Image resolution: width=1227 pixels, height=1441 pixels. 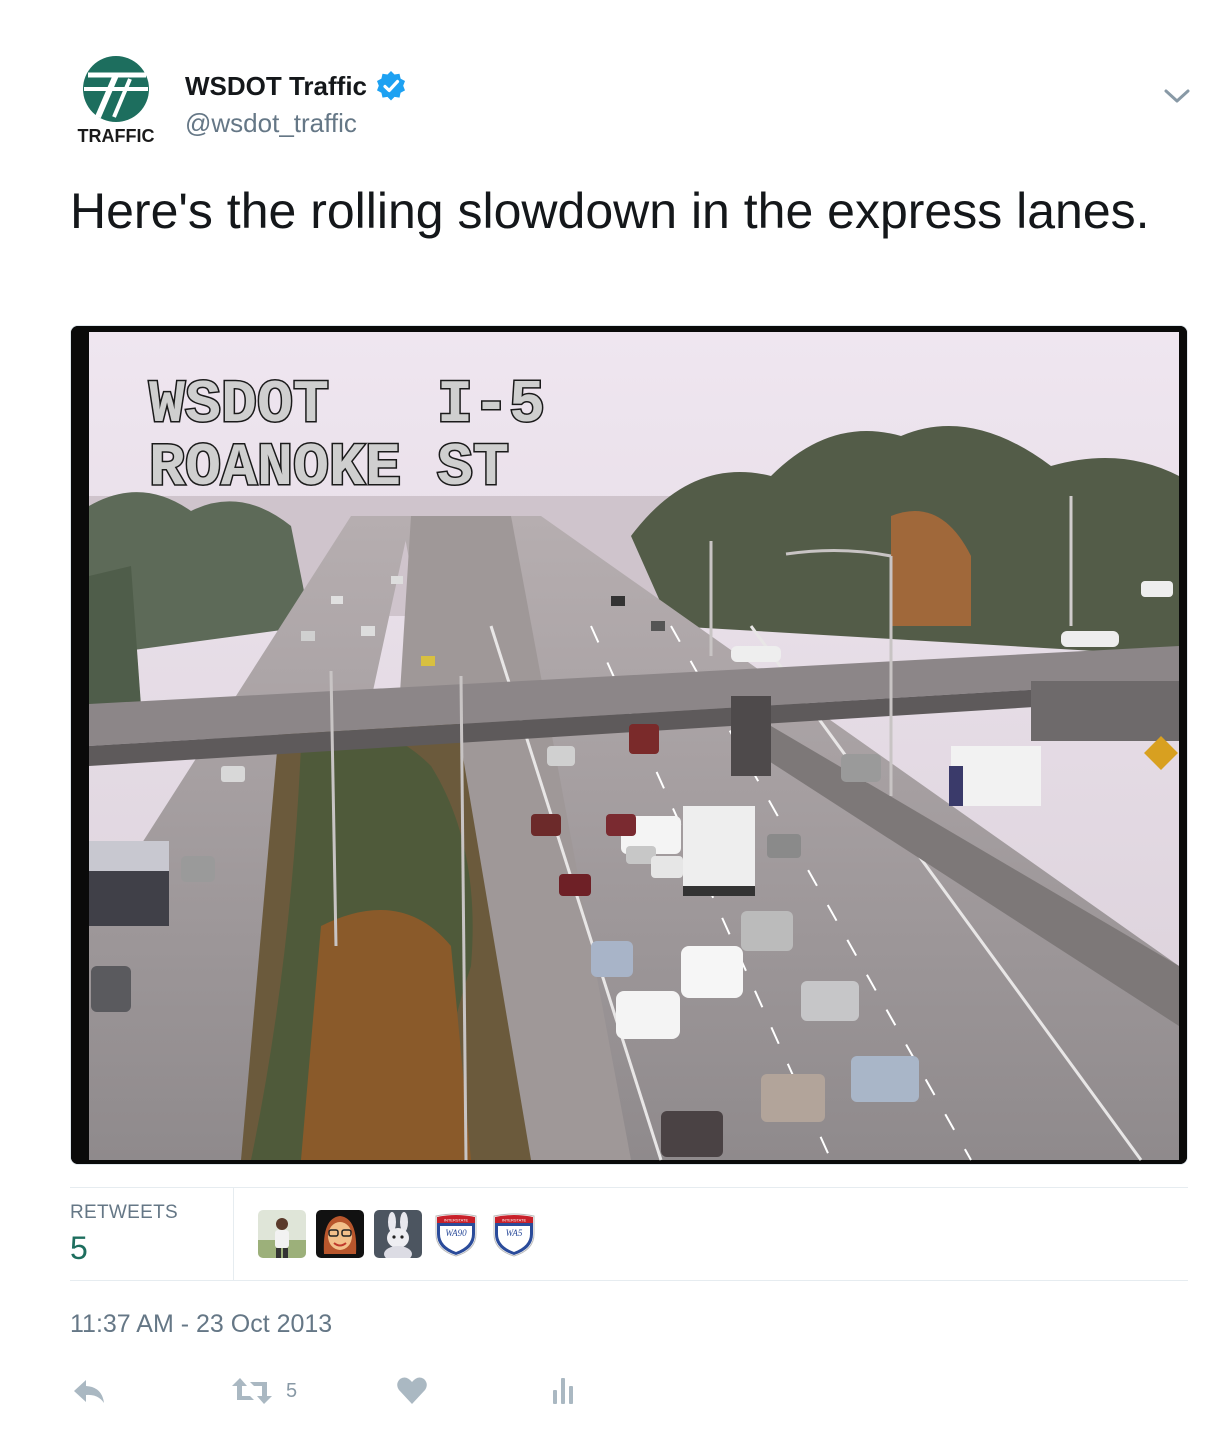 I want to click on retweeter-avatar-cartoon, so click(x=340, y=1234).